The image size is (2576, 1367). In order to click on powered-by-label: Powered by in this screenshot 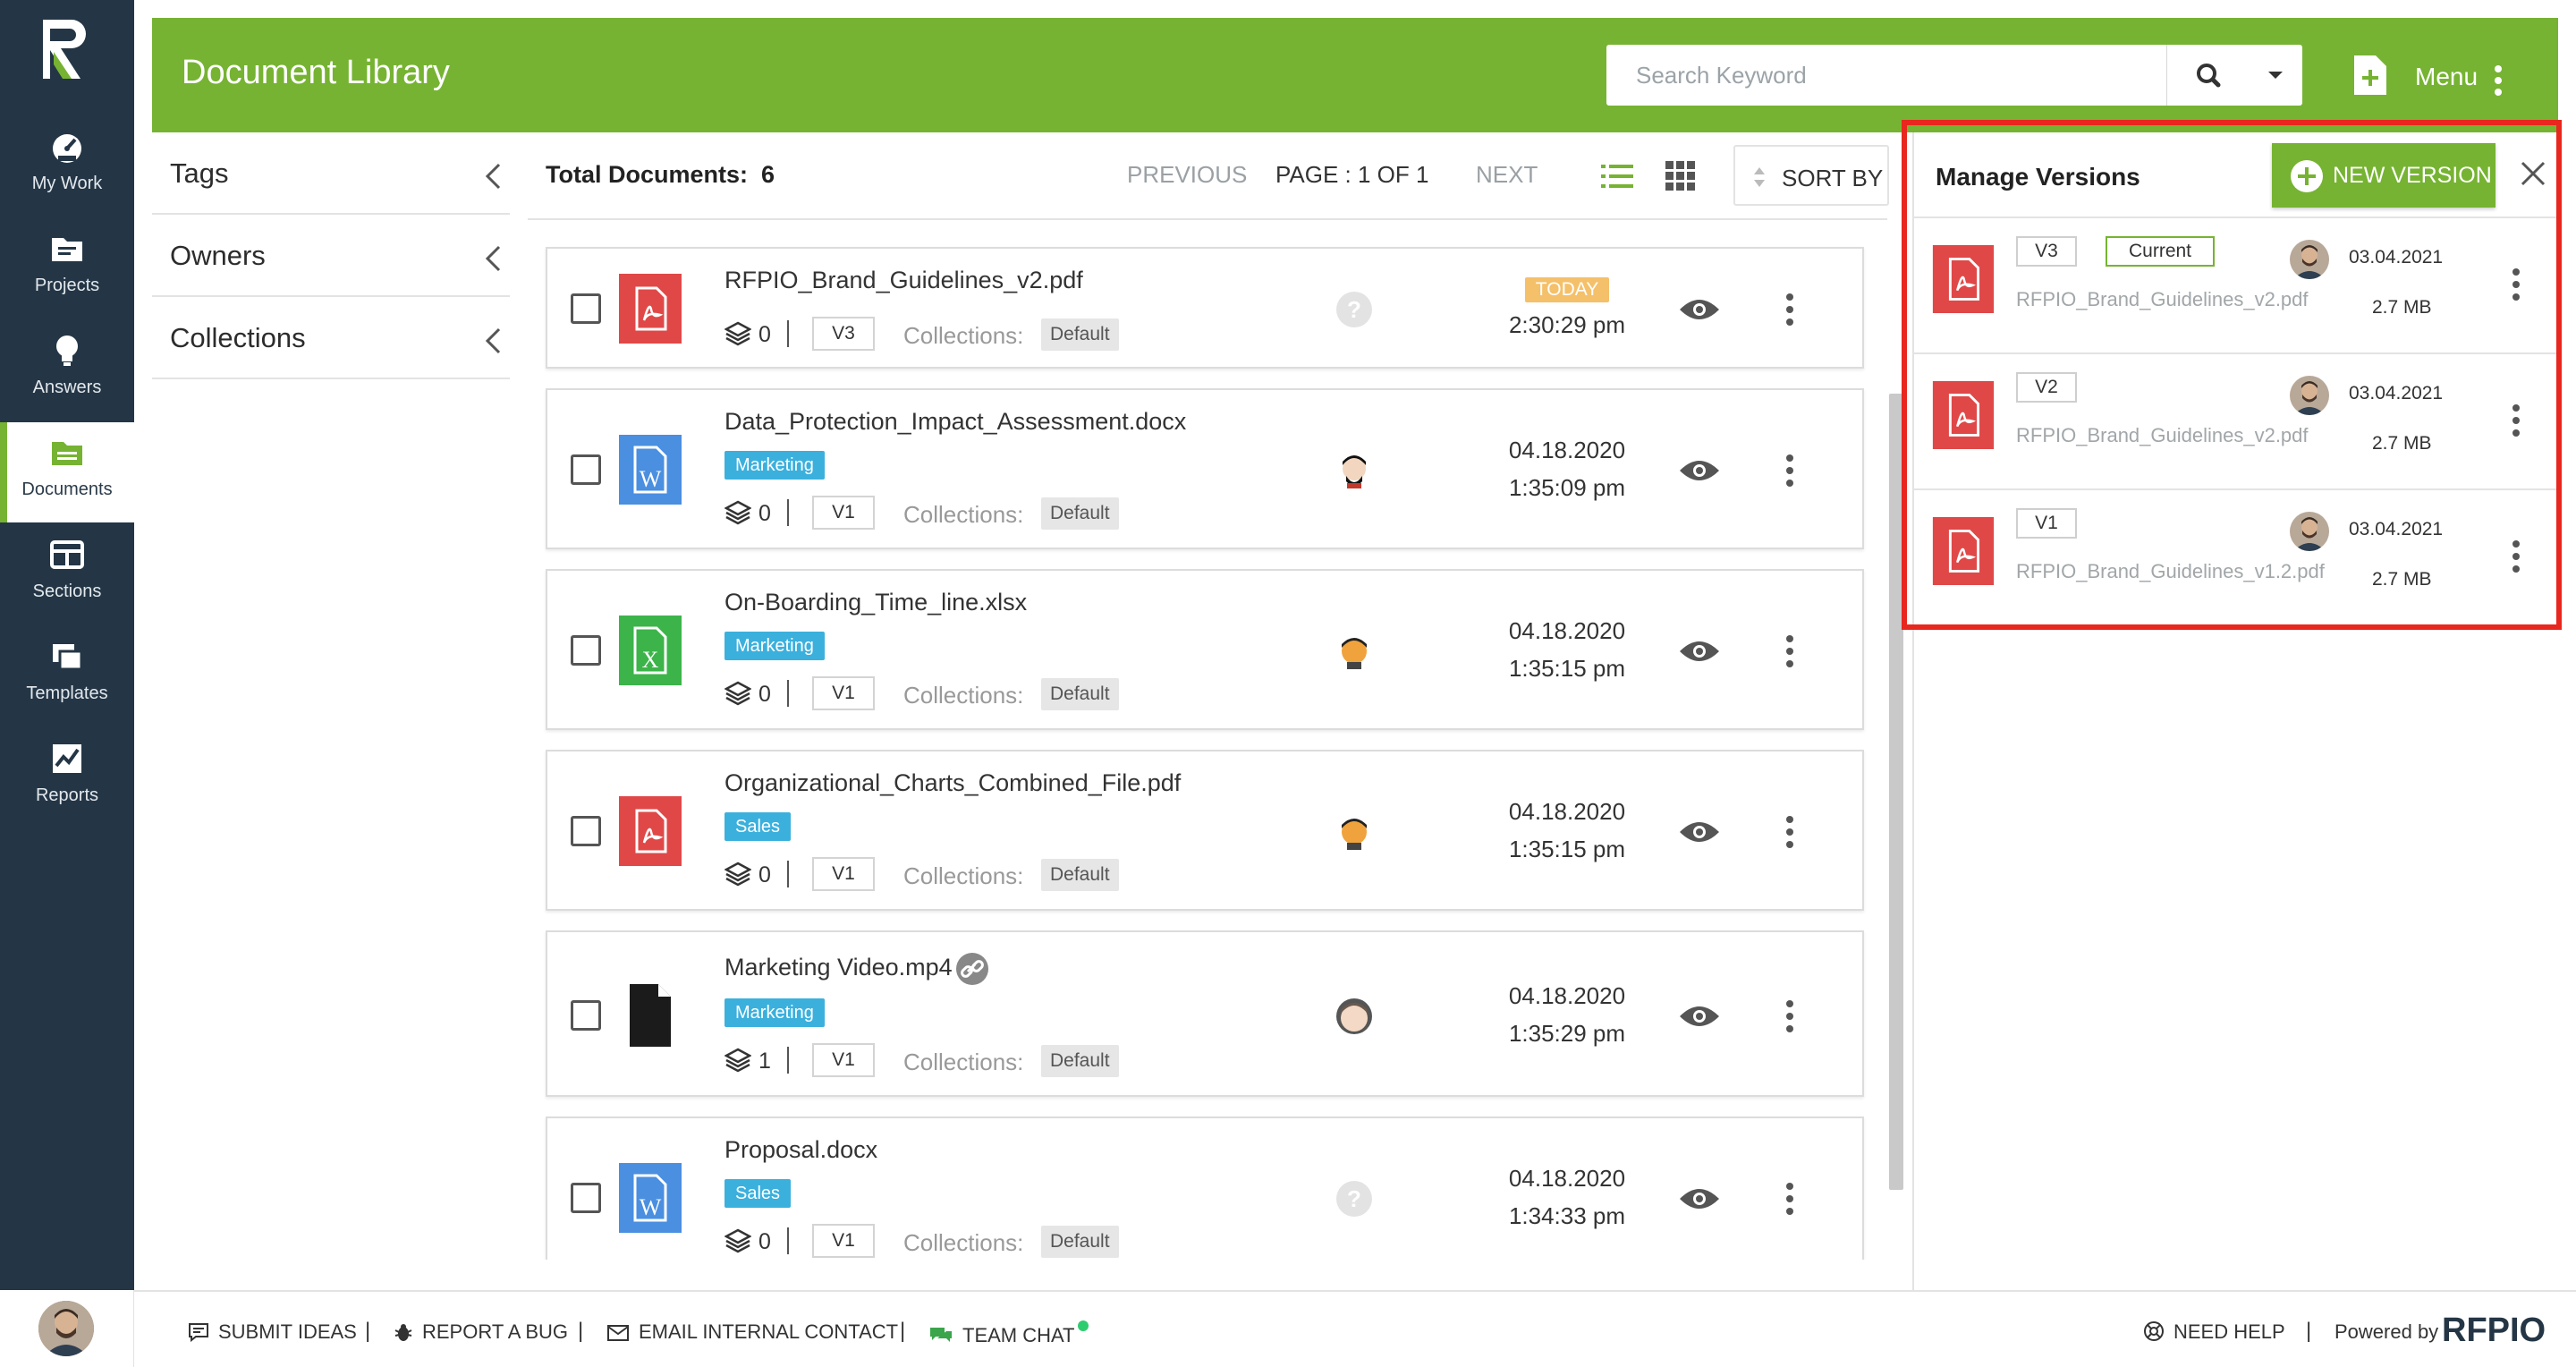, I will do `click(2386, 1331)`.